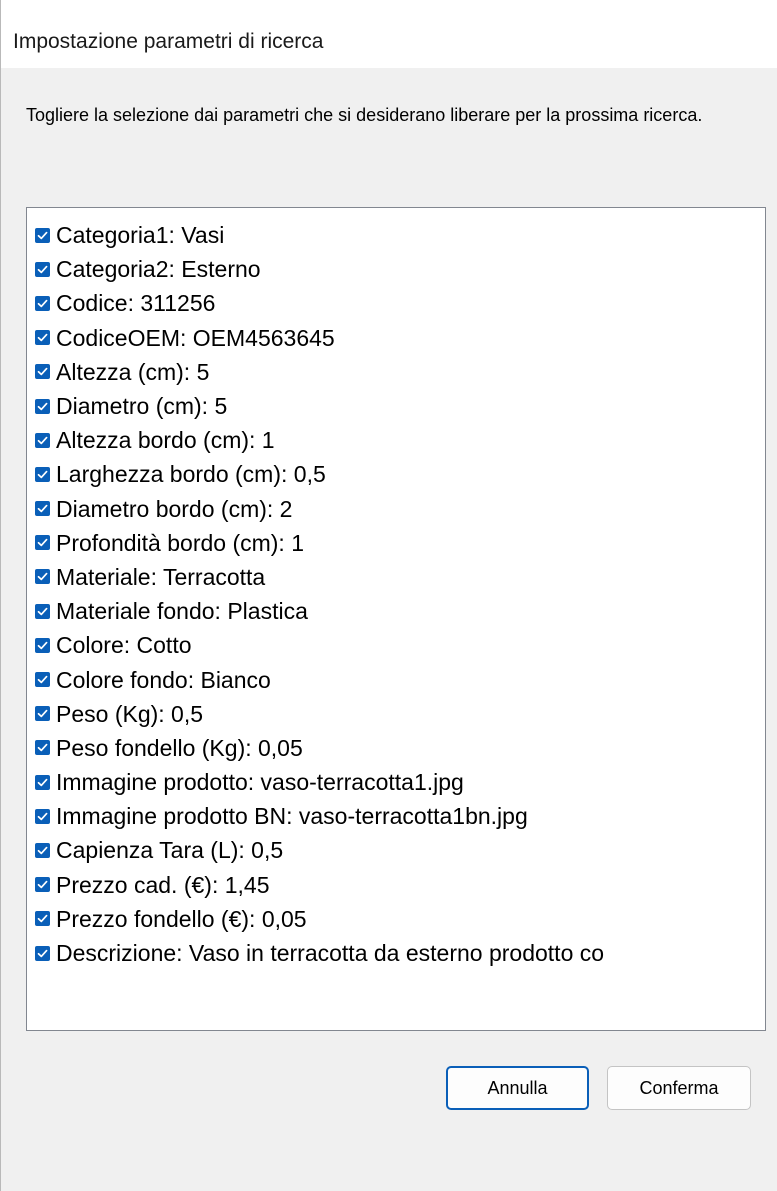 Image resolution: width=777 pixels, height=1191 pixels. I want to click on parameter-label: Diametro (cm): 5, so click(142, 406).